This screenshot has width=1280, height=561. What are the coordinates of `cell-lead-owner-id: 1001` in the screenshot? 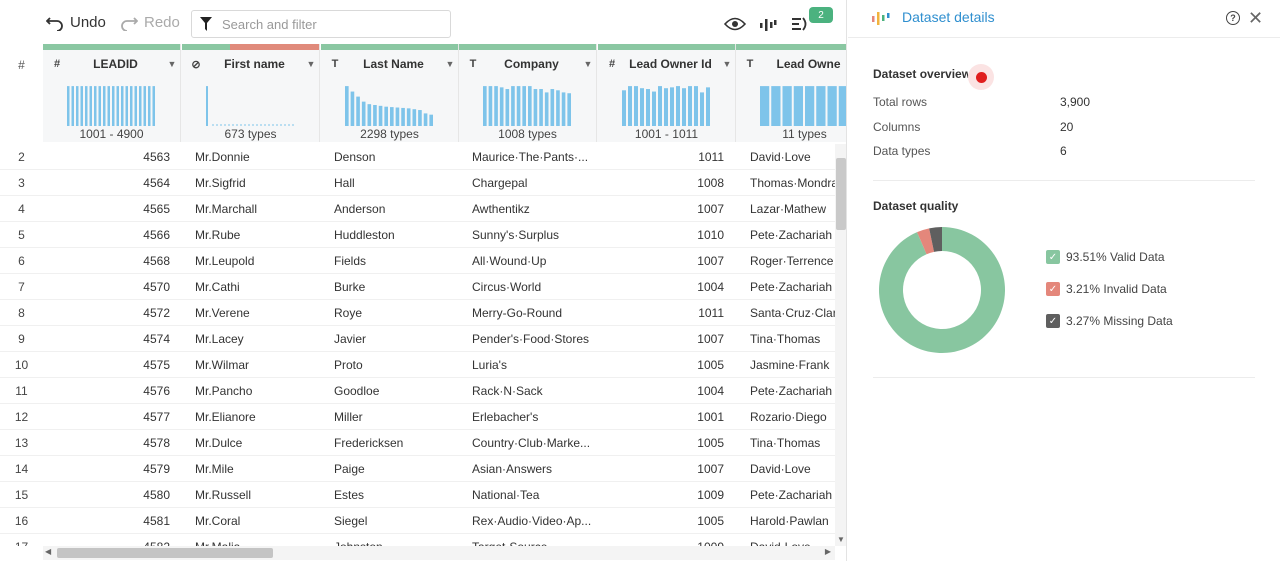 It's located at (661, 417).